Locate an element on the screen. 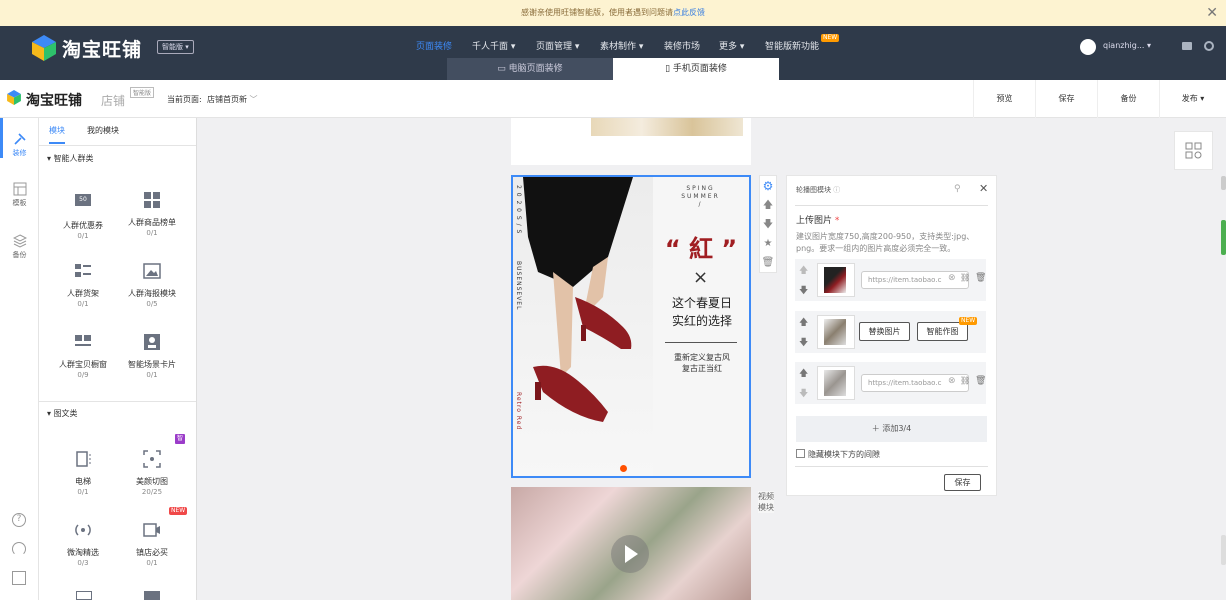  star-icon: ★ is located at coordinates (768, 244).